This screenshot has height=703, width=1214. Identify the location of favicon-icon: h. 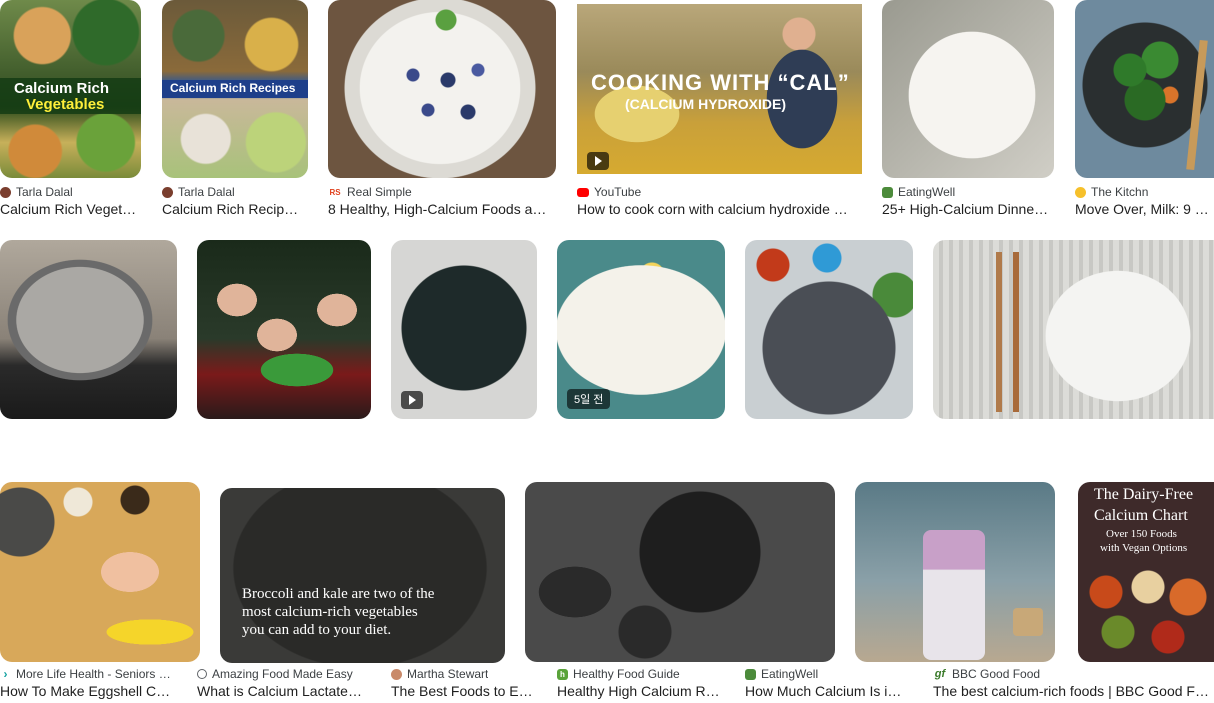
(562, 674).